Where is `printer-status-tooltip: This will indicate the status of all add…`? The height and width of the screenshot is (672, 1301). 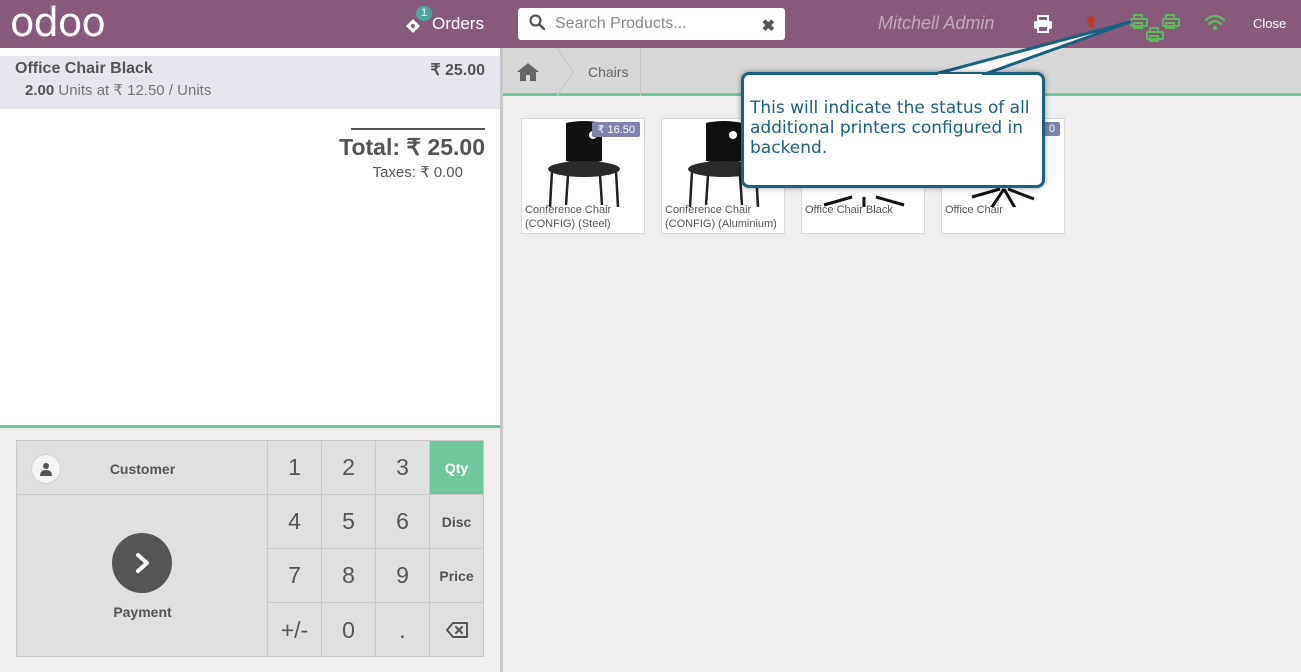 printer-status-tooltip: This will indicate the status of all add… is located at coordinates (893, 130).